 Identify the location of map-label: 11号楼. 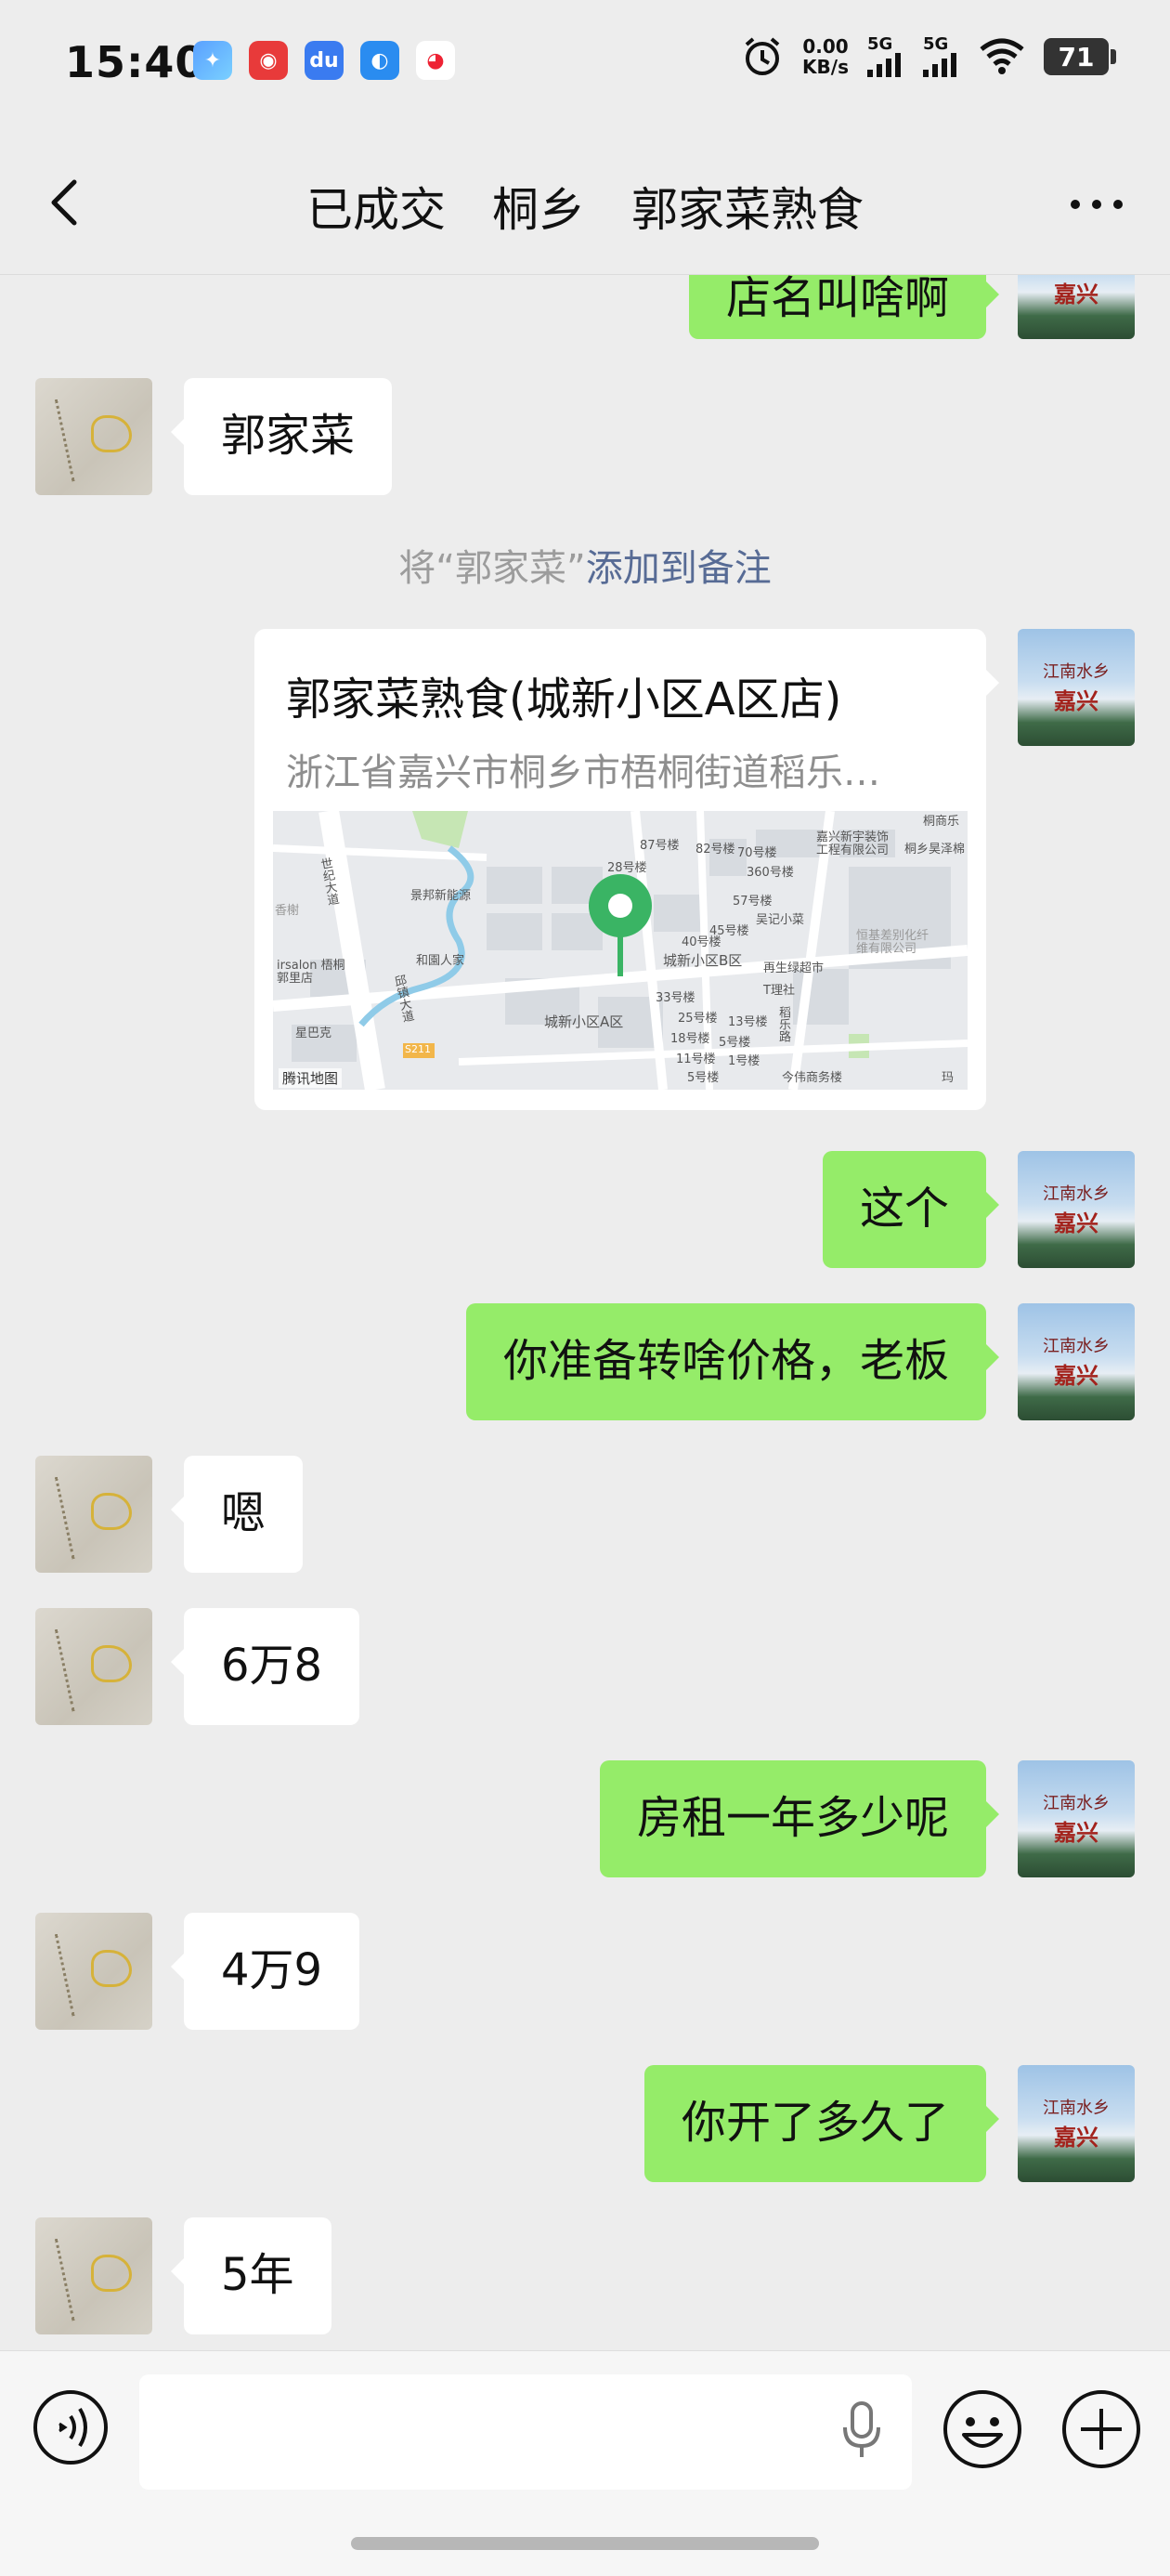
(696, 1059).